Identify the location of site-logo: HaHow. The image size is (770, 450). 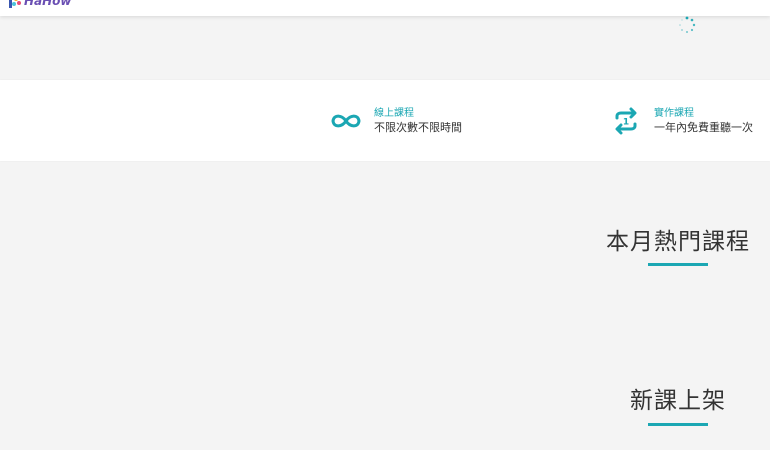
(40, 4).